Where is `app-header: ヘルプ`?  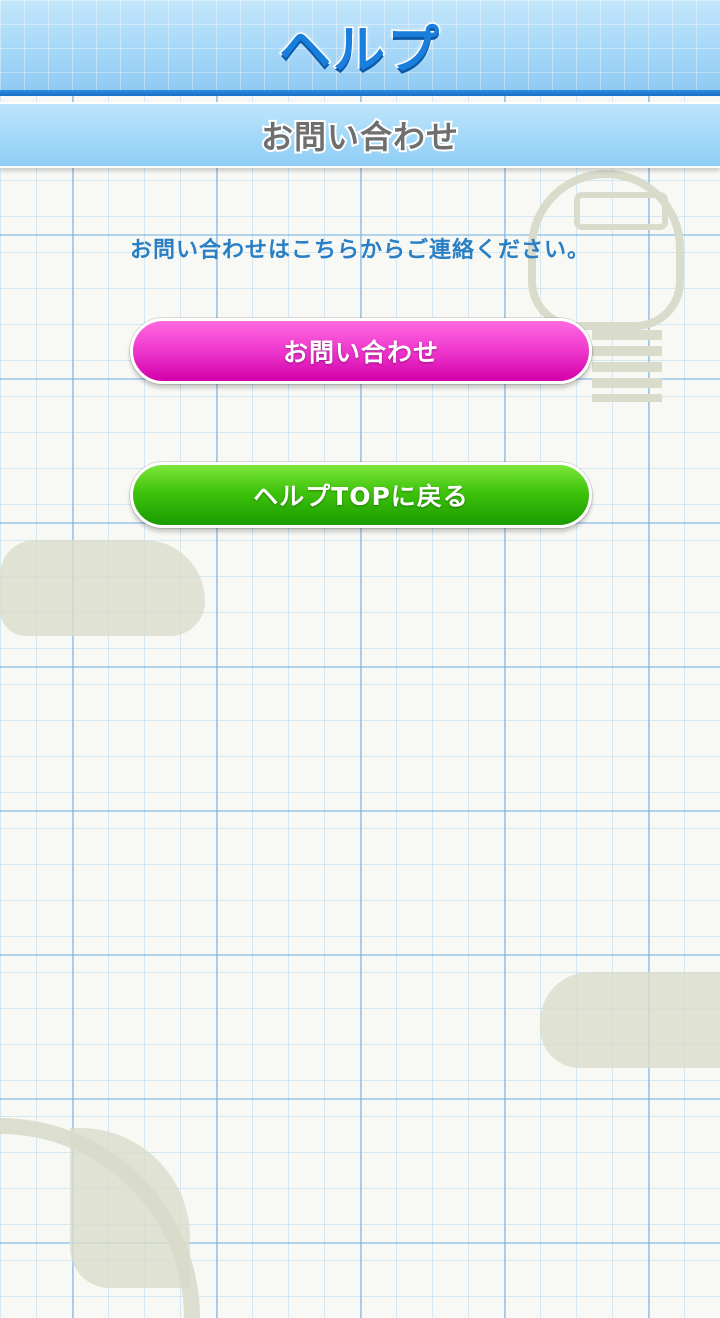
app-header: ヘルプ is located at coordinates (360, 45).